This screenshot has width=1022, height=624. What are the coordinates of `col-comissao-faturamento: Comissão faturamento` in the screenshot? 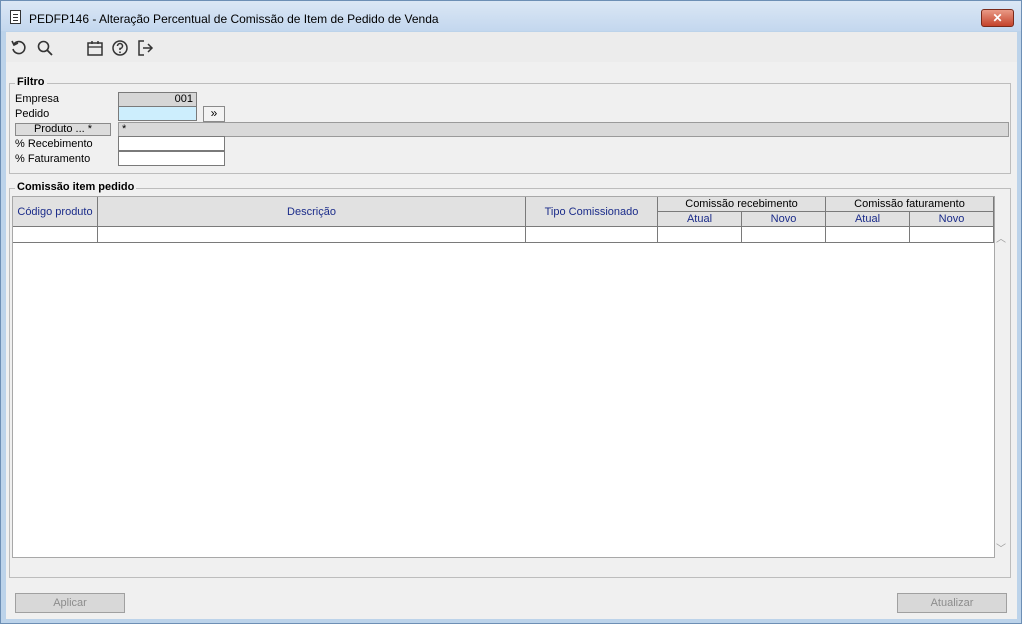 It's located at (910, 204).